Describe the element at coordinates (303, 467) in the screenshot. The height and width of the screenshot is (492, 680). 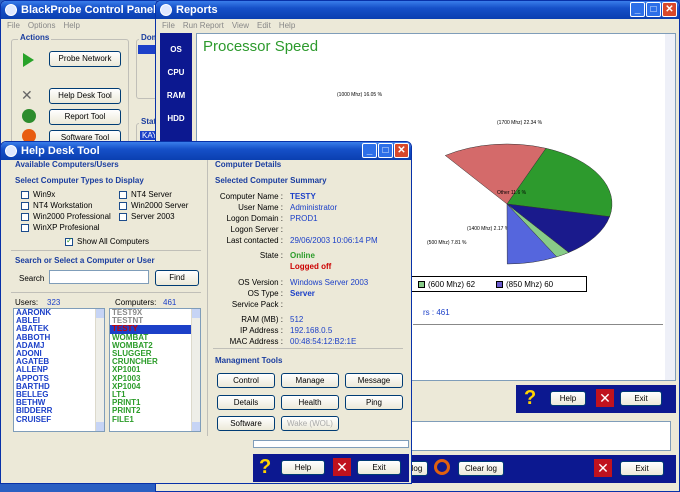
I see `hd-help-button: Help` at that location.